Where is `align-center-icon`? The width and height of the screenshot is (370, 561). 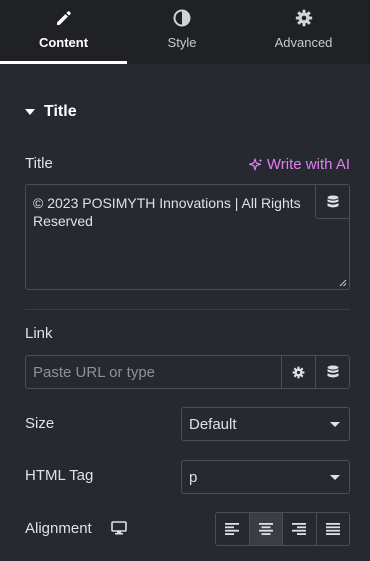
align-center-icon is located at coordinates (265, 529).